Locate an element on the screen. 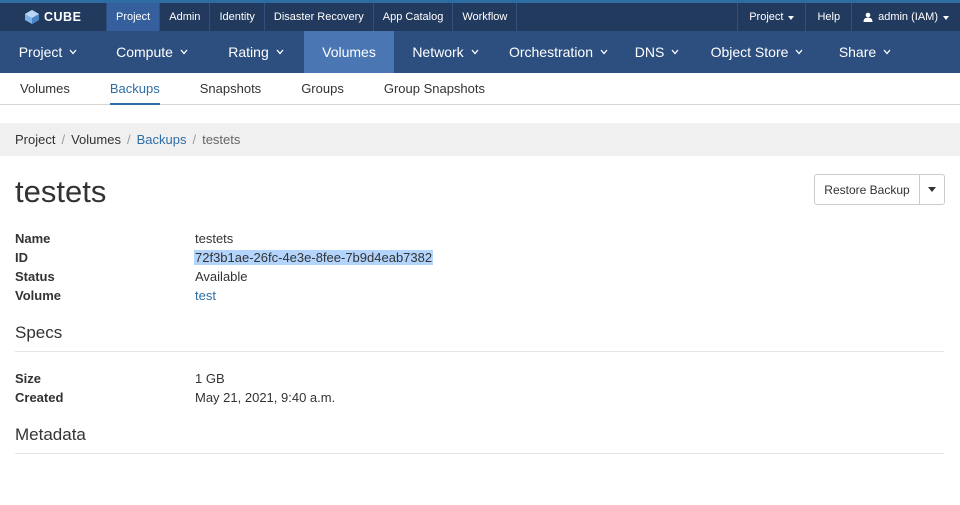 This screenshot has width=960, height=505. mainnav-rating: Rating is located at coordinates (256, 52).